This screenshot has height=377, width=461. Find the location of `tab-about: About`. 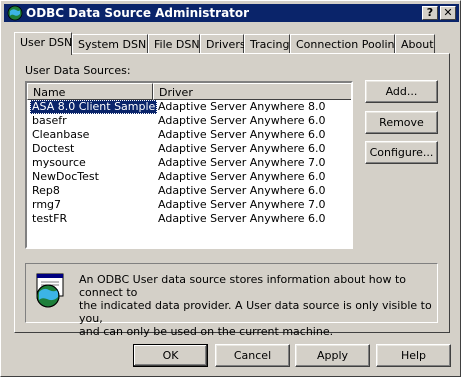

tab-about: About is located at coordinates (415, 43).